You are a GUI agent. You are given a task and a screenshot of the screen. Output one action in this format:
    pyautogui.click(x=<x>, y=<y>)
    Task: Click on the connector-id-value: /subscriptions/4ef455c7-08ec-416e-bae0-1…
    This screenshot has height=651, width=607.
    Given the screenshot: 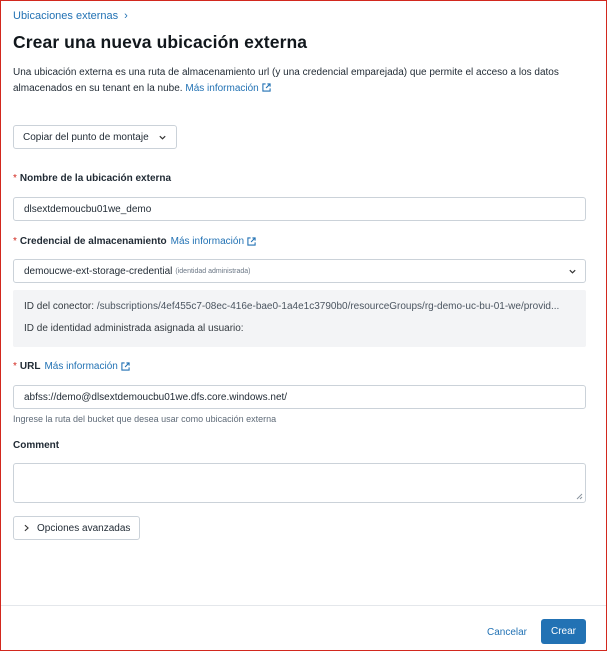 What is the action you would take?
    pyautogui.click(x=328, y=306)
    